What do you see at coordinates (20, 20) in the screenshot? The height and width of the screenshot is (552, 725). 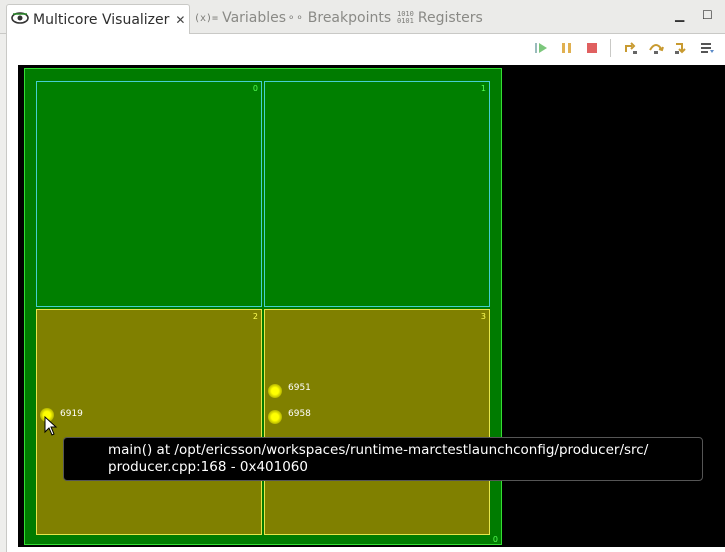 I see `visualizer-icon` at bounding box center [20, 20].